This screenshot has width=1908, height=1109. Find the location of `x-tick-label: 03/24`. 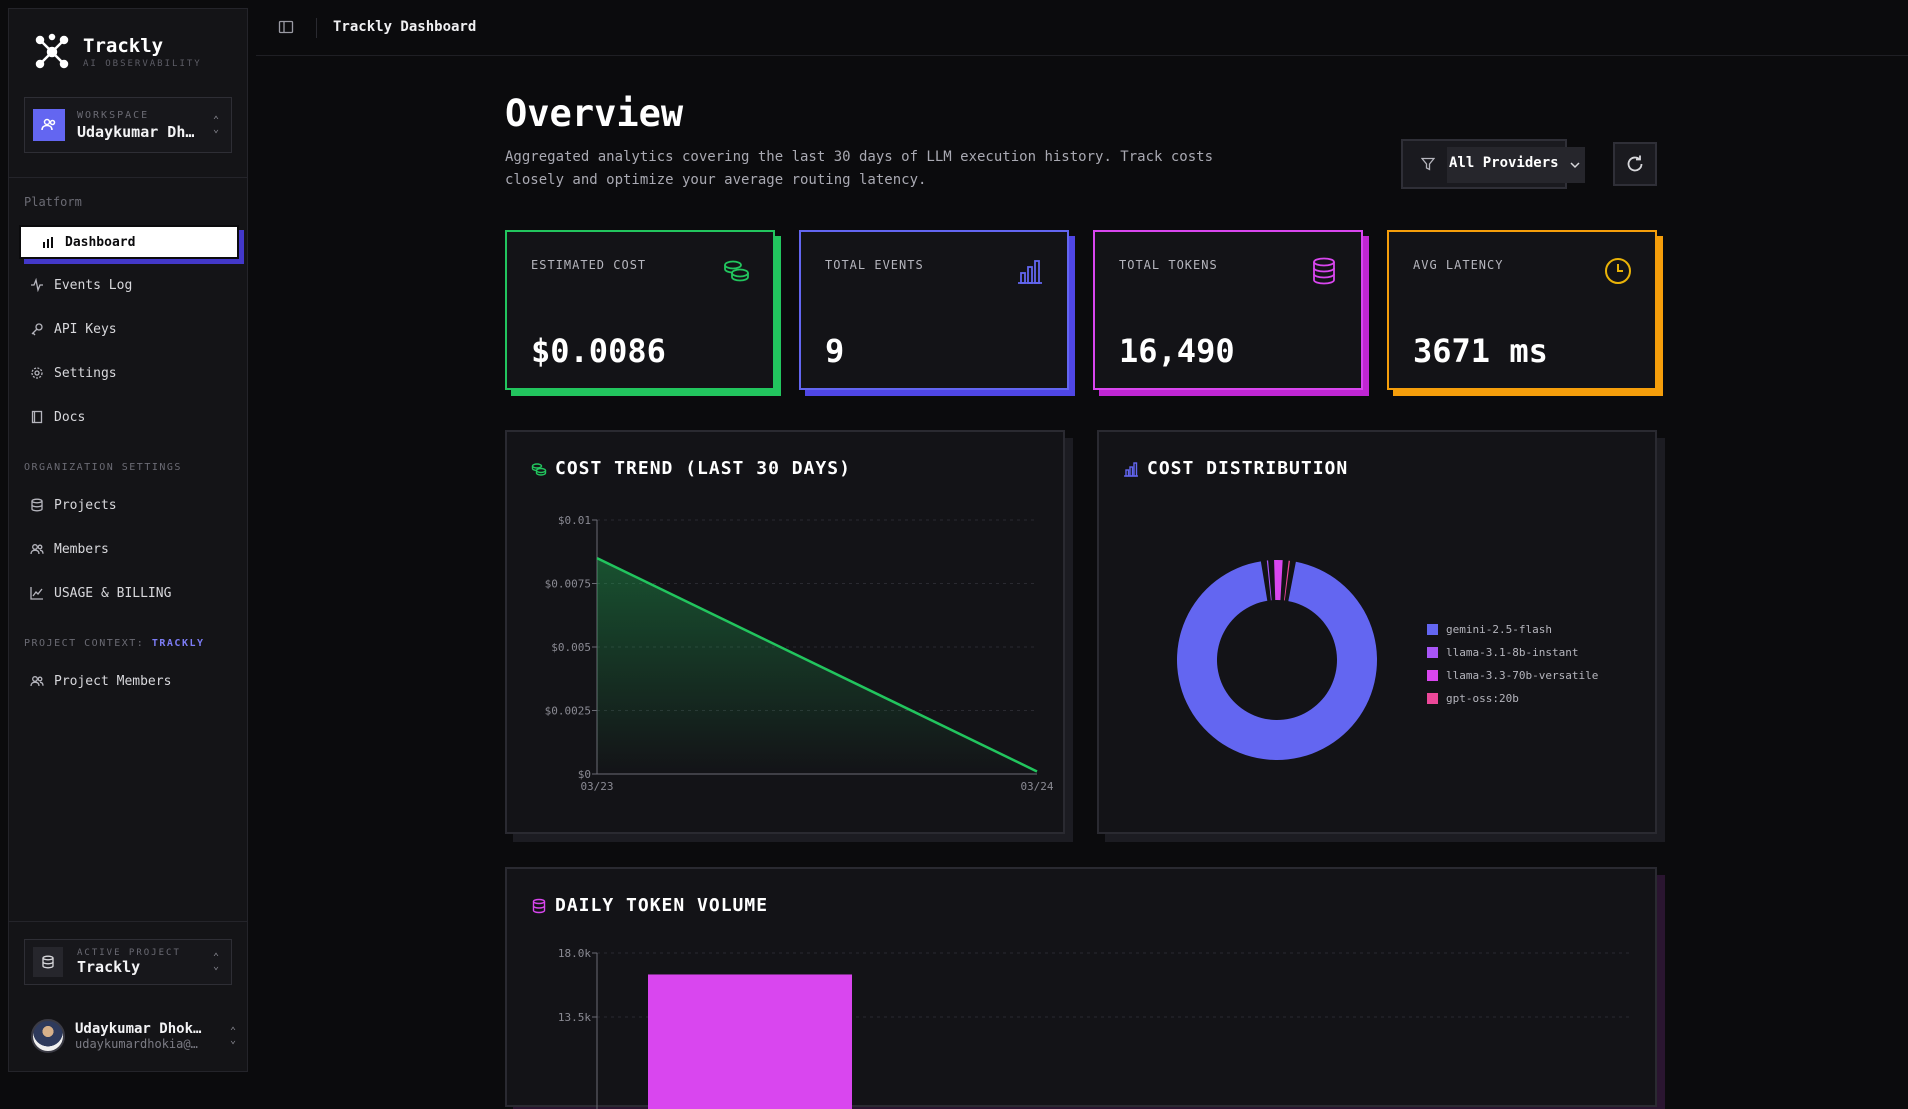

x-tick-label: 03/24 is located at coordinates (1036, 786).